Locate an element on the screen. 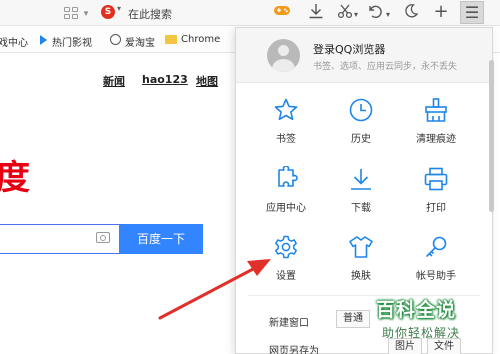 The width and height of the screenshot is (500, 354). game-icon is located at coordinates (282, 13).